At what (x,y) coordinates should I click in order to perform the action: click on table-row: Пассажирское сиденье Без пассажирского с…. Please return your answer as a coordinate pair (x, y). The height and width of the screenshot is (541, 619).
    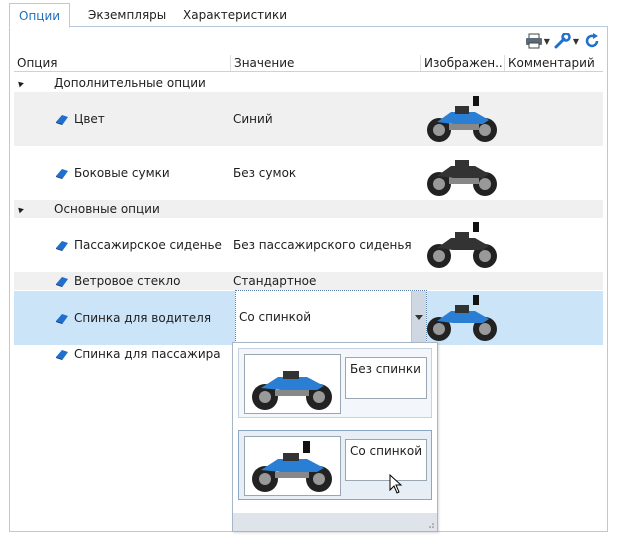
    Looking at the image, I should click on (308, 245).